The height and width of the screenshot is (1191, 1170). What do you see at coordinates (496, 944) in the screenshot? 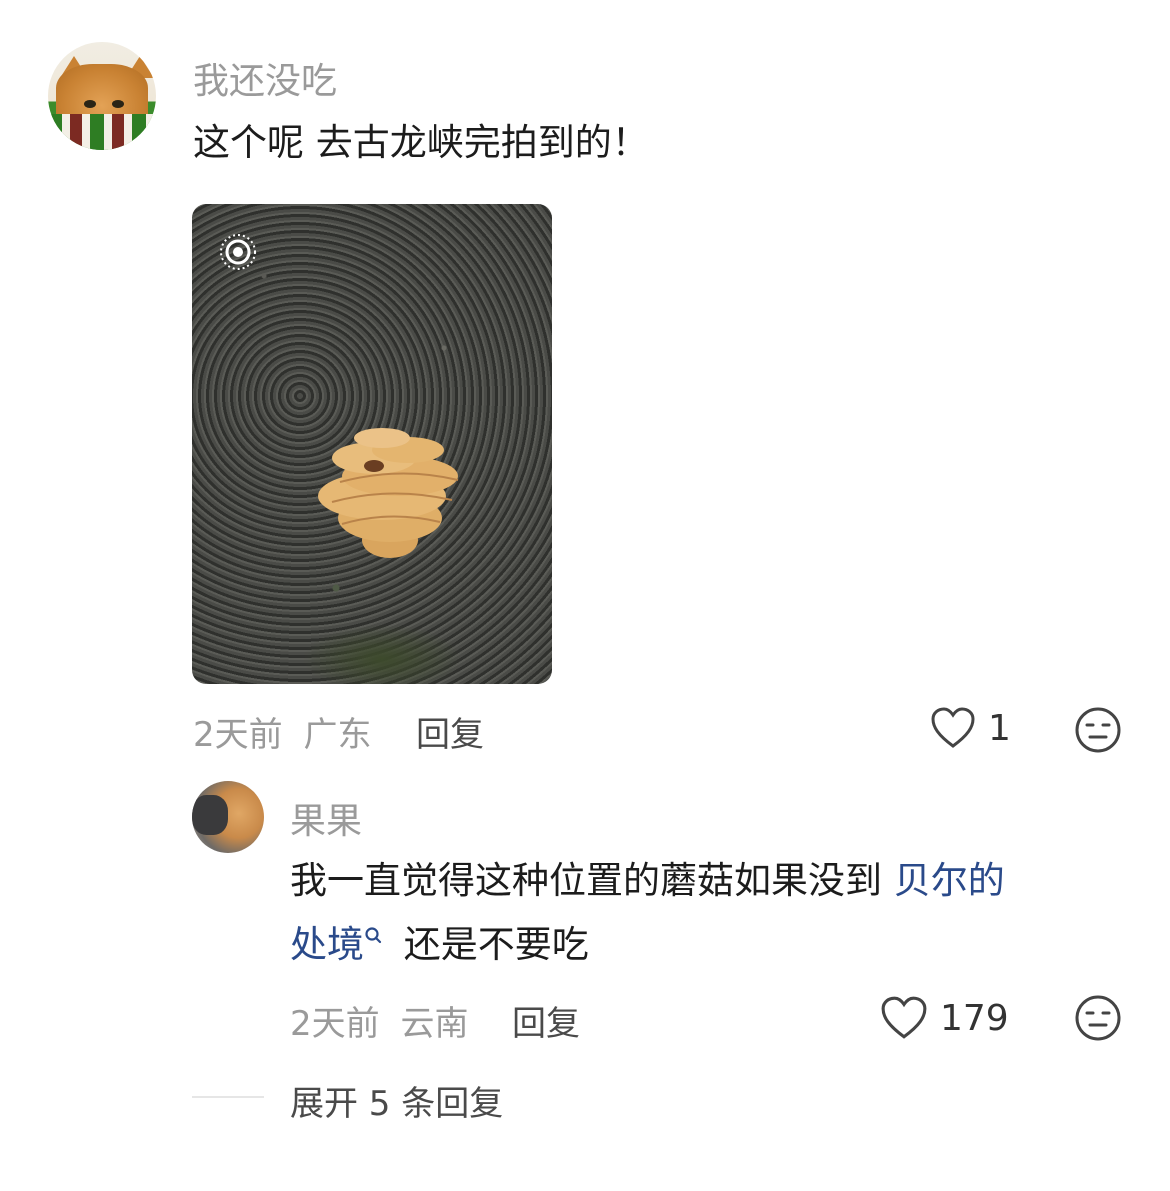
I see `comment-text-plain: 还是不要吃` at bounding box center [496, 944].